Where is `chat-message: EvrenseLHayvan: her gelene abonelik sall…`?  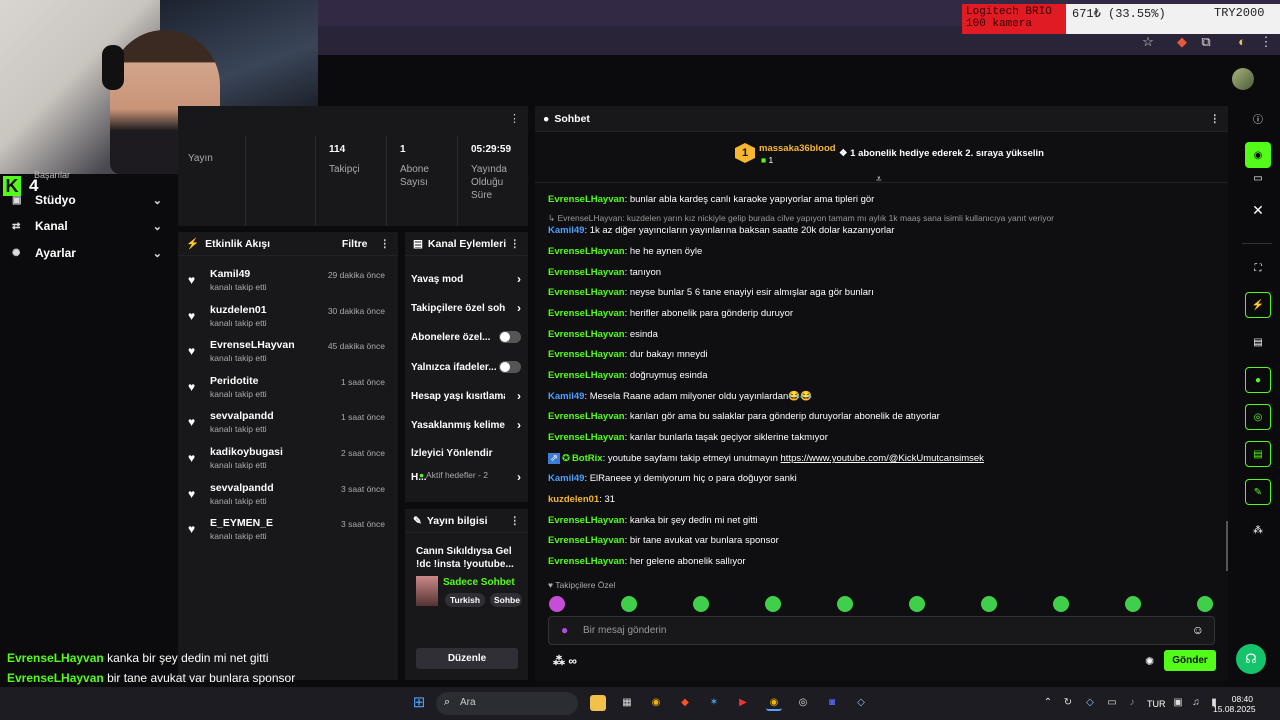
chat-message: EvrenseLHayvan: her gelene abonelik sall… is located at coordinates (647, 561).